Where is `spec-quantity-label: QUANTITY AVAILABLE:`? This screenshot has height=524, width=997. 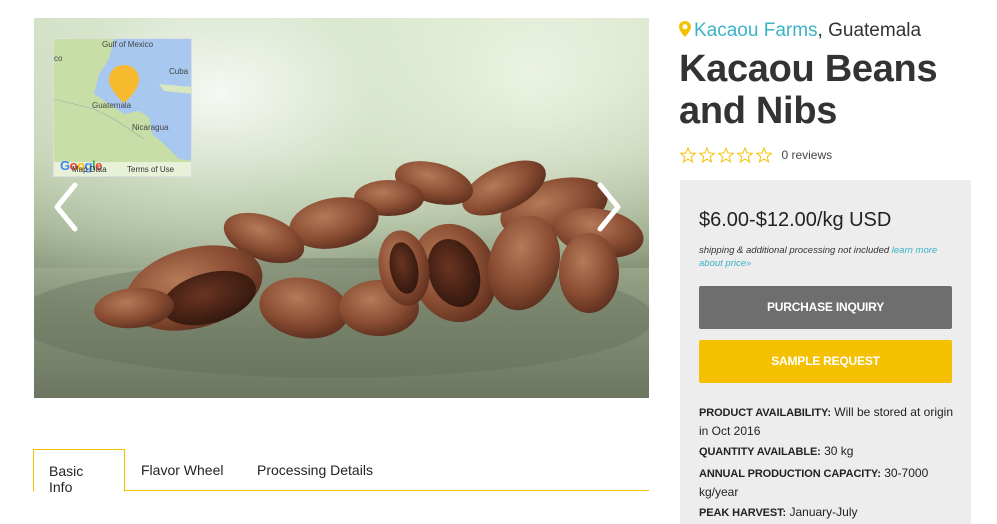 spec-quantity-label: QUANTITY AVAILABLE: is located at coordinates (760, 452).